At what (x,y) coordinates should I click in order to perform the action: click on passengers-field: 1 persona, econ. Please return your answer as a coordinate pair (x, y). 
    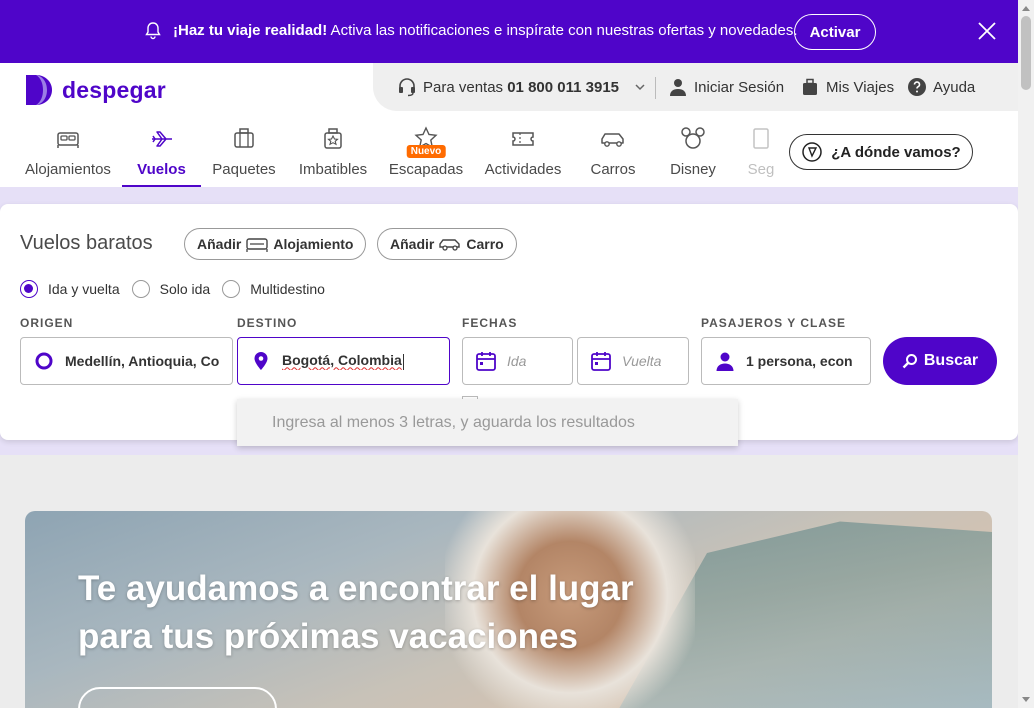
    Looking at the image, I should click on (786, 361).